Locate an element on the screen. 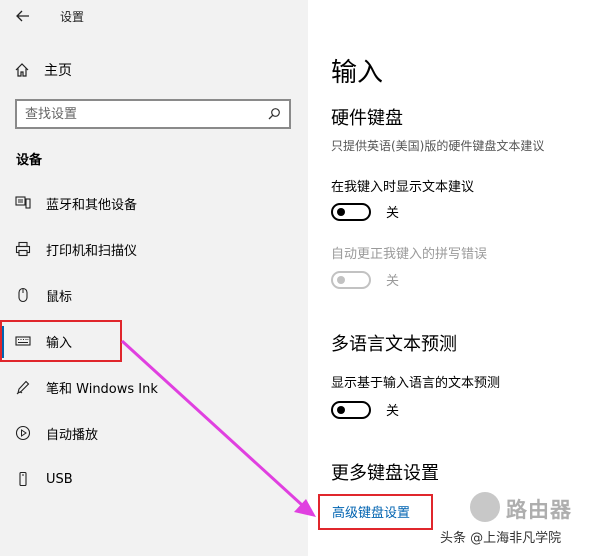  watermark-credit: 头条 @上海非凡学院 is located at coordinates (501, 538).